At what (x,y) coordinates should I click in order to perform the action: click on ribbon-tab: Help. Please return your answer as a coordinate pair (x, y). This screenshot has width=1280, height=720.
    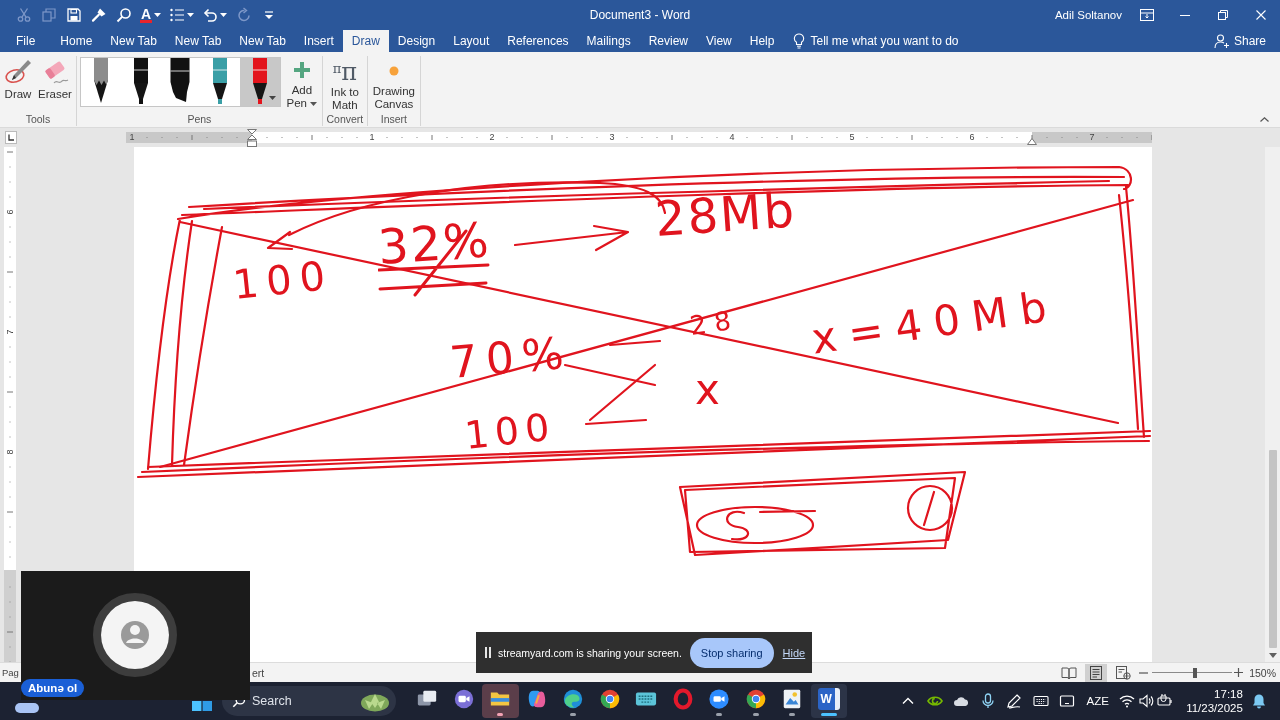
    Looking at the image, I should click on (762, 41).